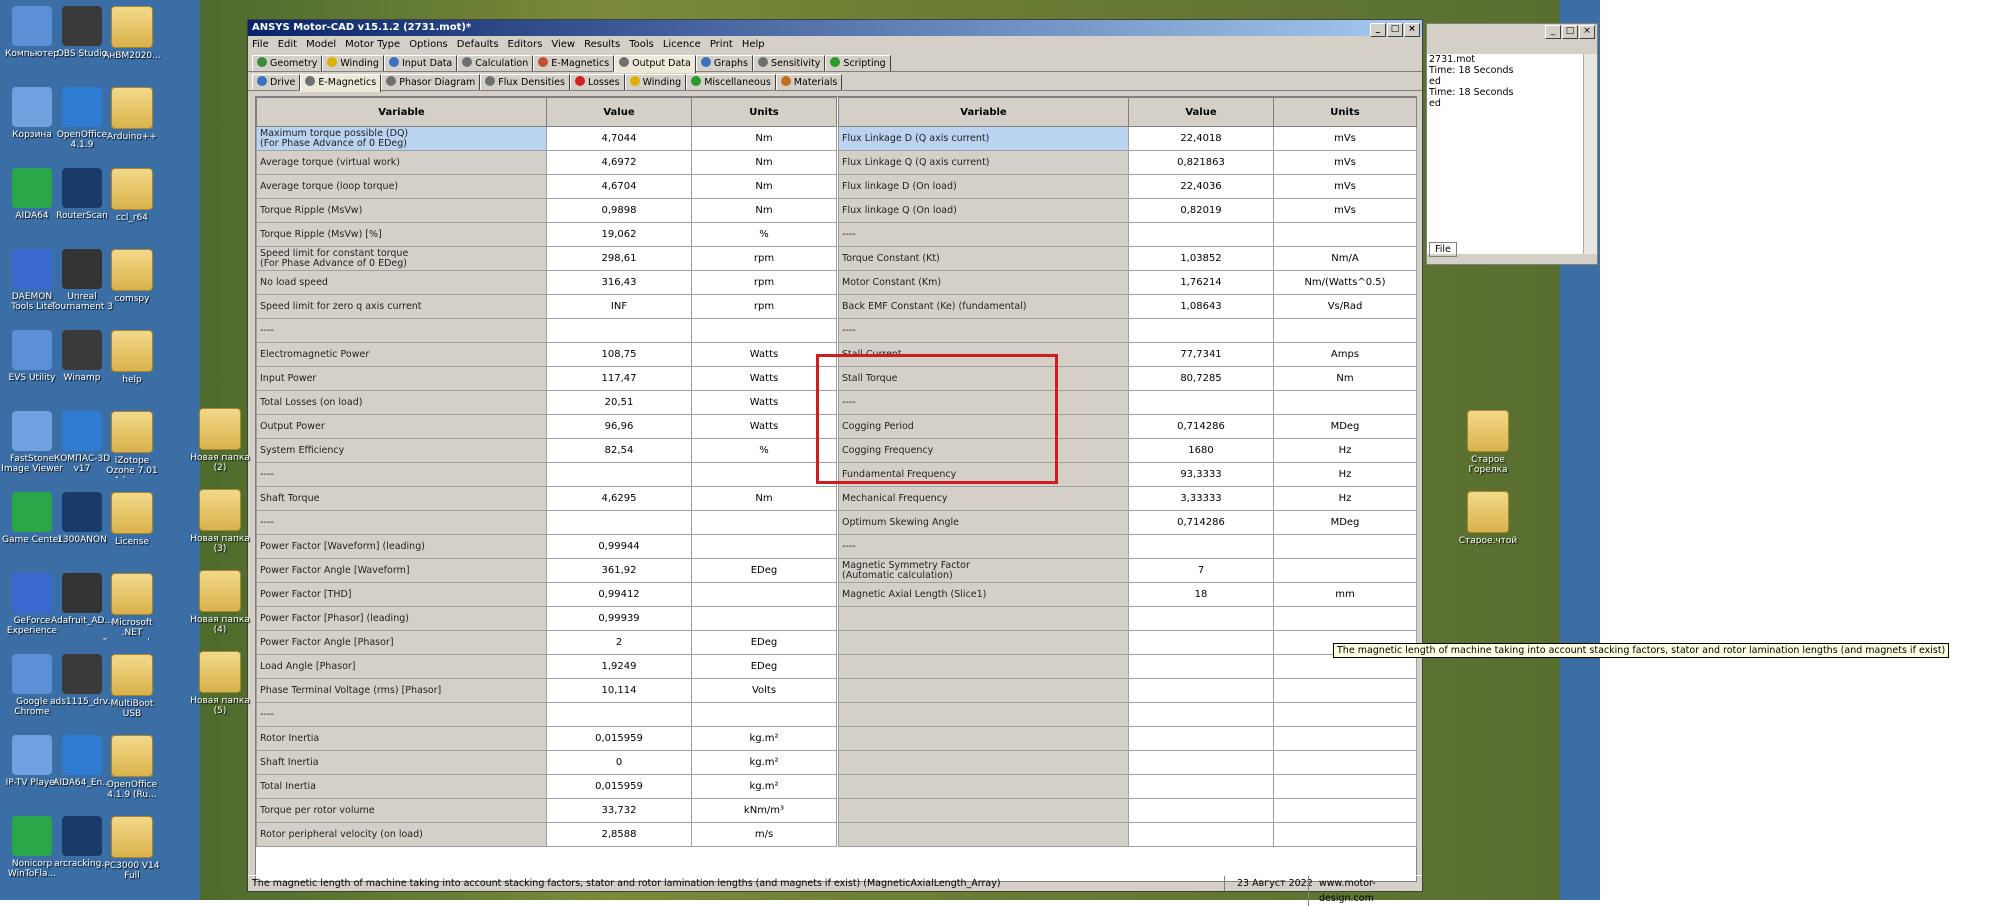  What do you see at coordinates (1590, 154) in the screenshot?
I see `side-window-scrollbar` at bounding box center [1590, 154].